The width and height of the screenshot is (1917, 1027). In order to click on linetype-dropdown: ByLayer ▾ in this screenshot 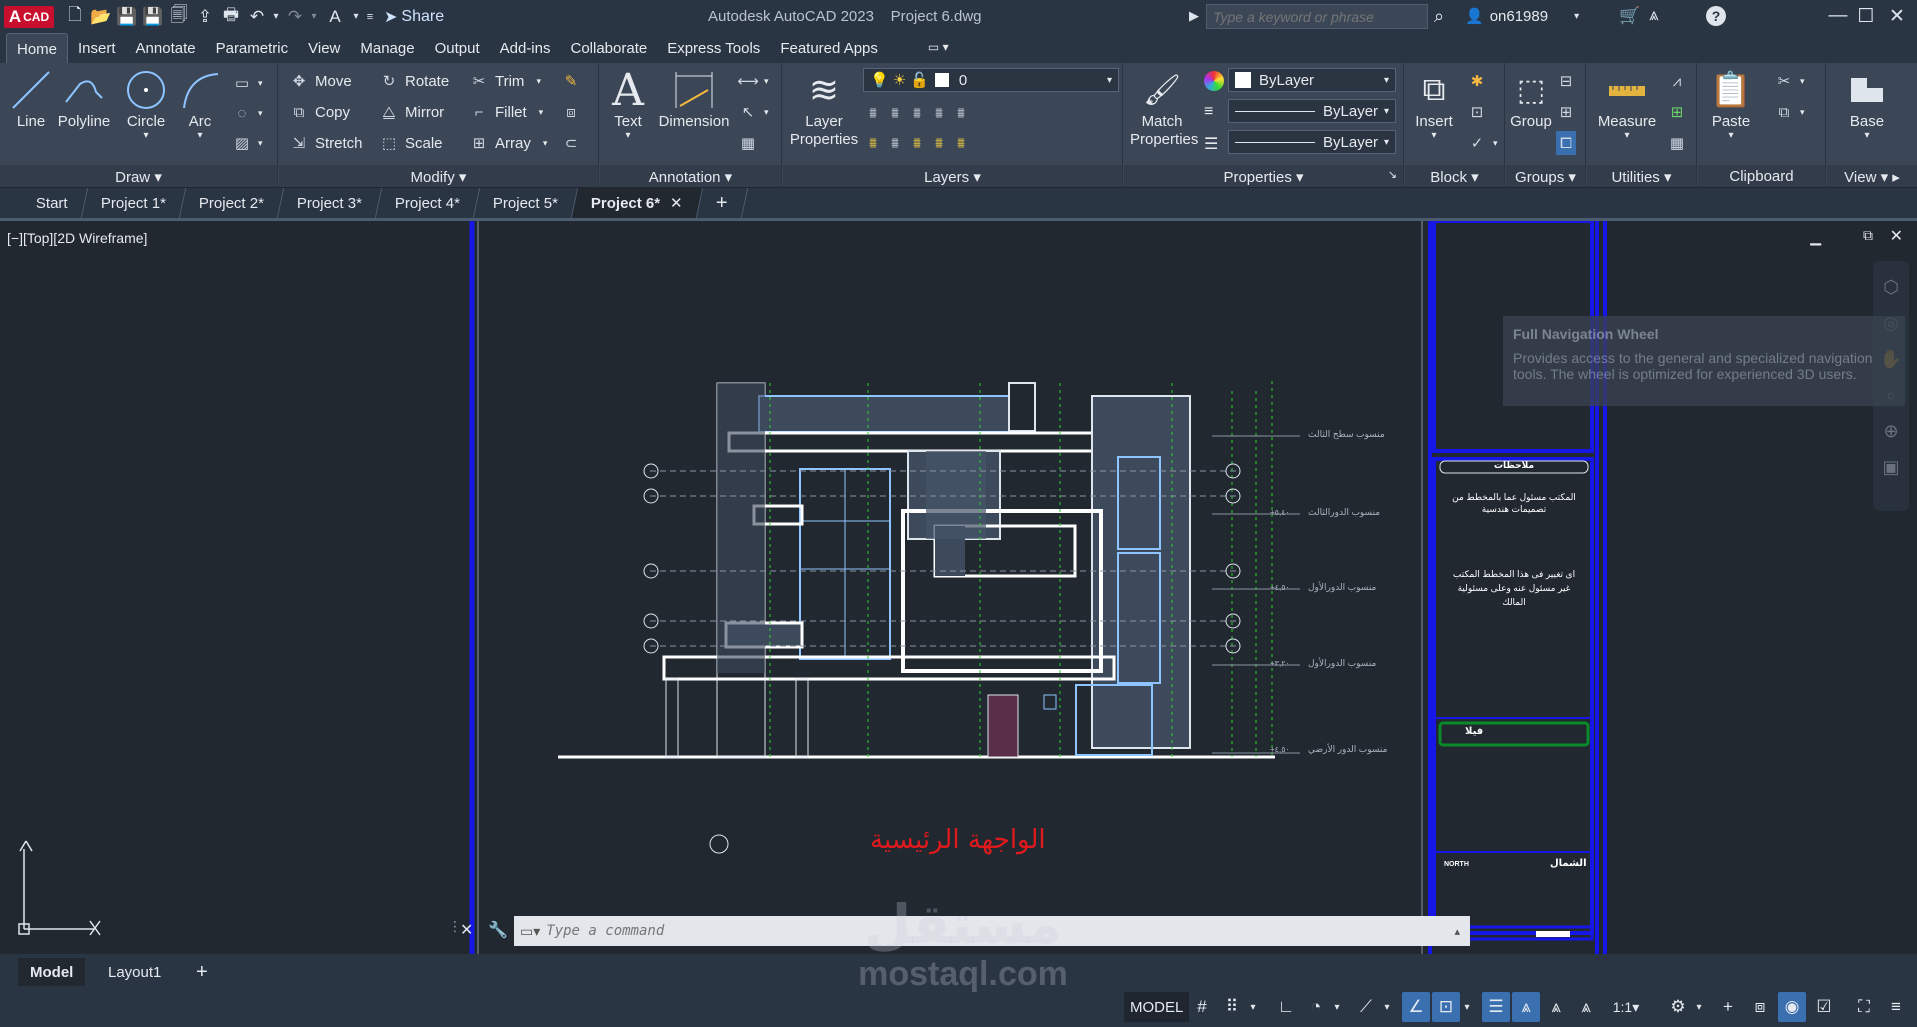, I will do `click(1312, 111)`.